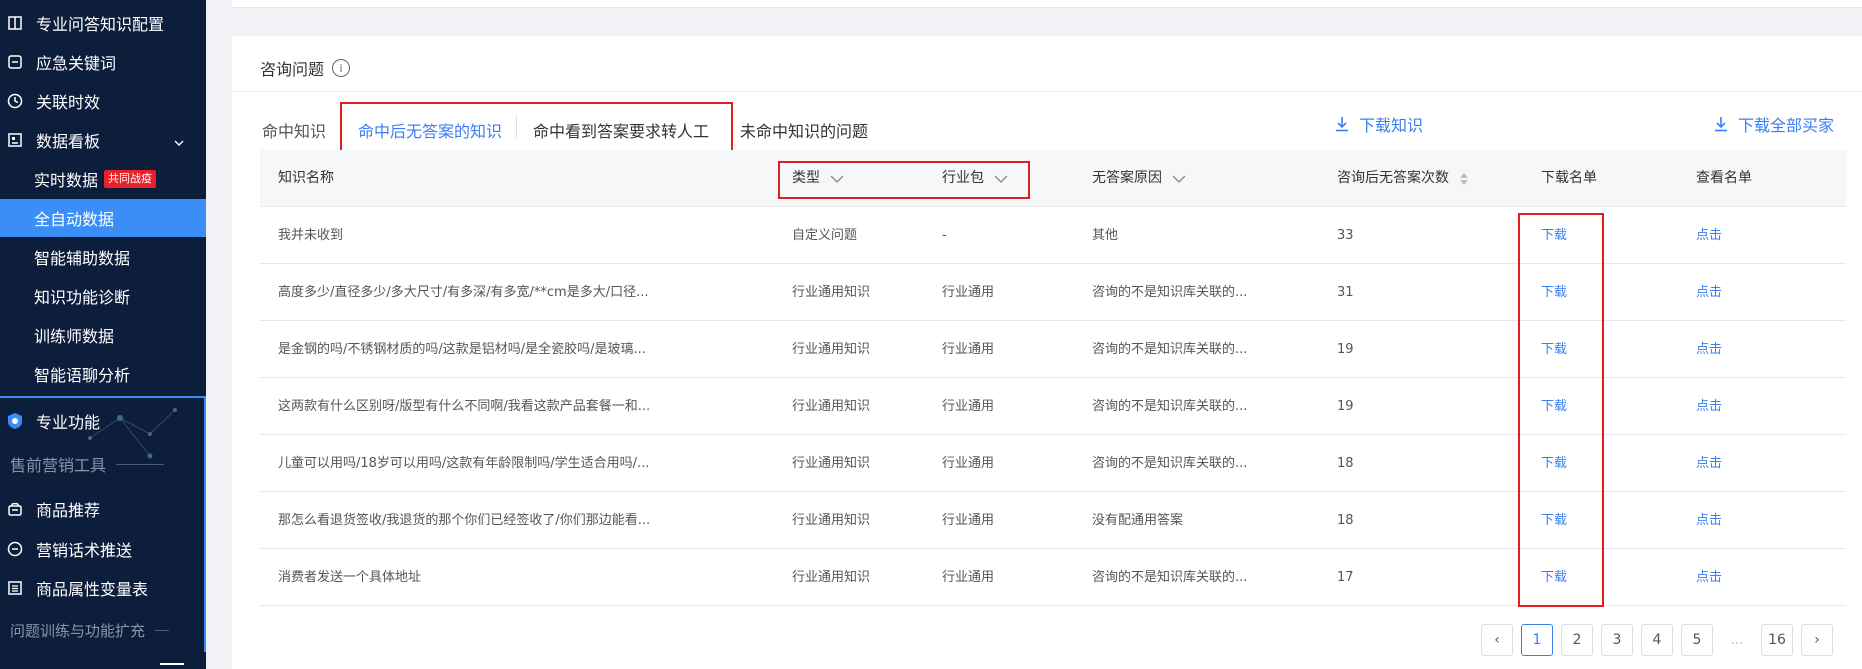 The width and height of the screenshot is (1862, 669). Describe the element at coordinates (350, 577) in the screenshot. I see `cell-knowledge-name: 消费者发送一个具体地址` at that location.